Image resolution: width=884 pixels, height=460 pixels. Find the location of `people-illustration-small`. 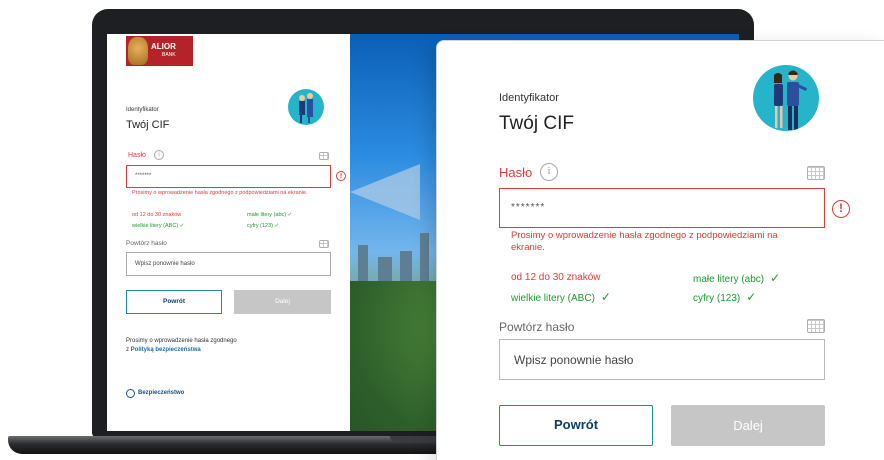

people-illustration-small is located at coordinates (306, 107).